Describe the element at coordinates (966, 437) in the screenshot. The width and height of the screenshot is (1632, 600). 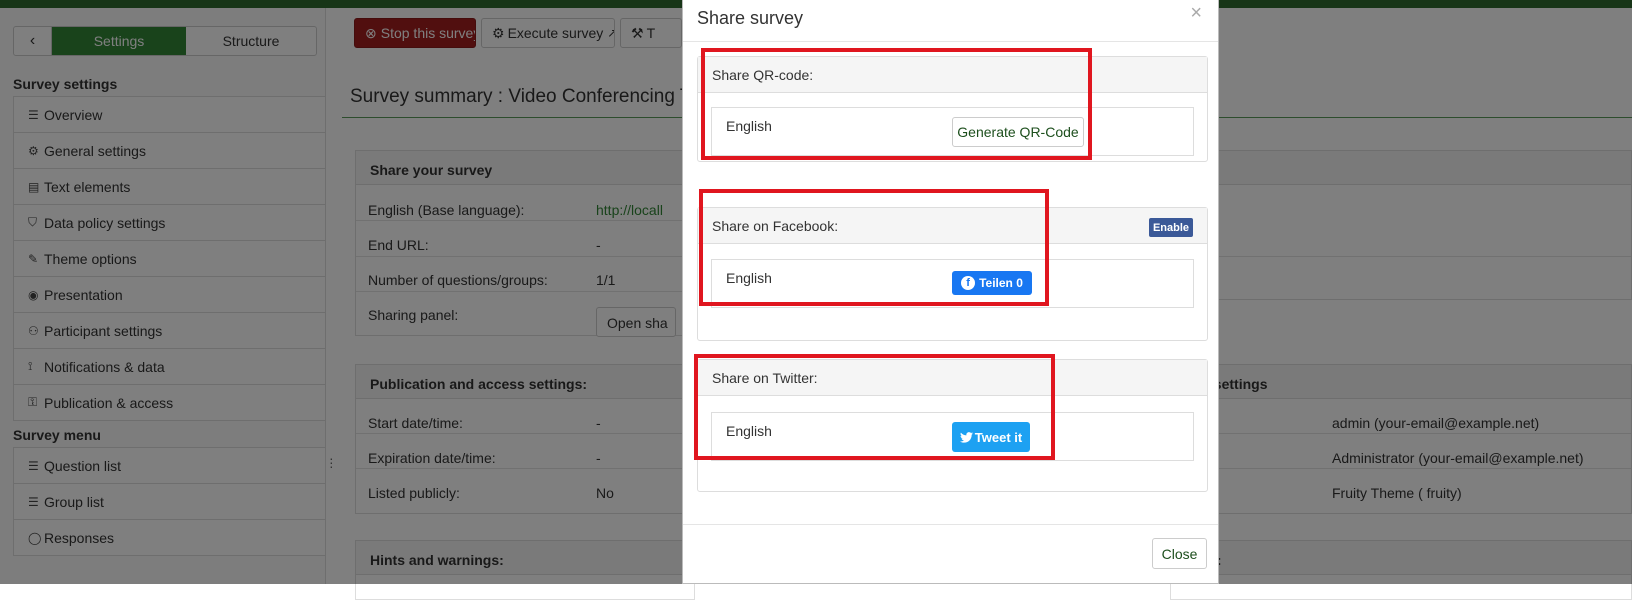
I see `twitter-bird-icon` at that location.